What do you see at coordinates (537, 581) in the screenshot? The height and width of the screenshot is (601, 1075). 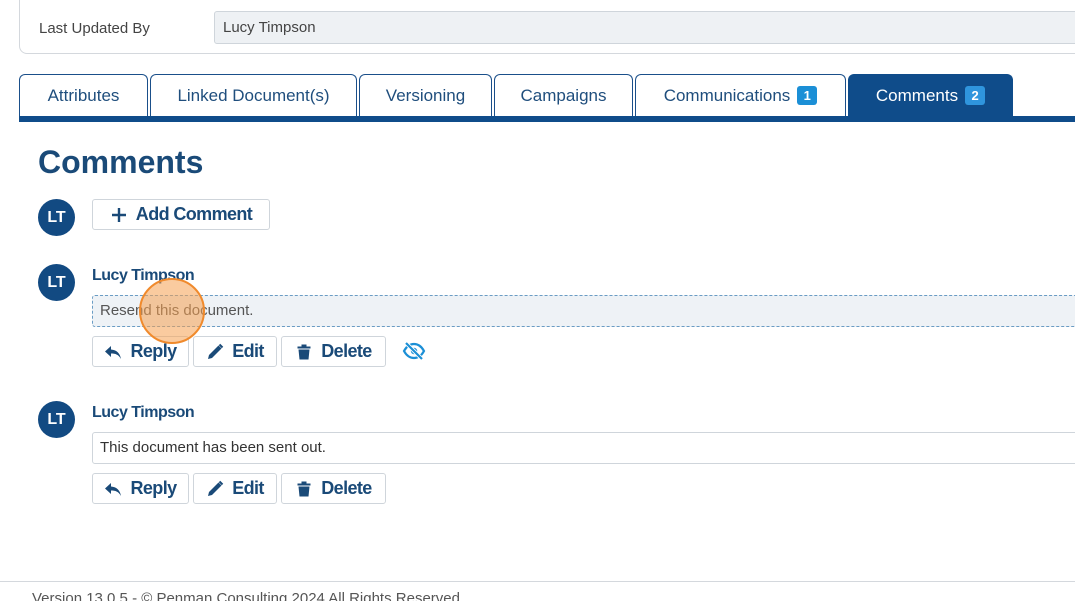 I see `footer-divider` at bounding box center [537, 581].